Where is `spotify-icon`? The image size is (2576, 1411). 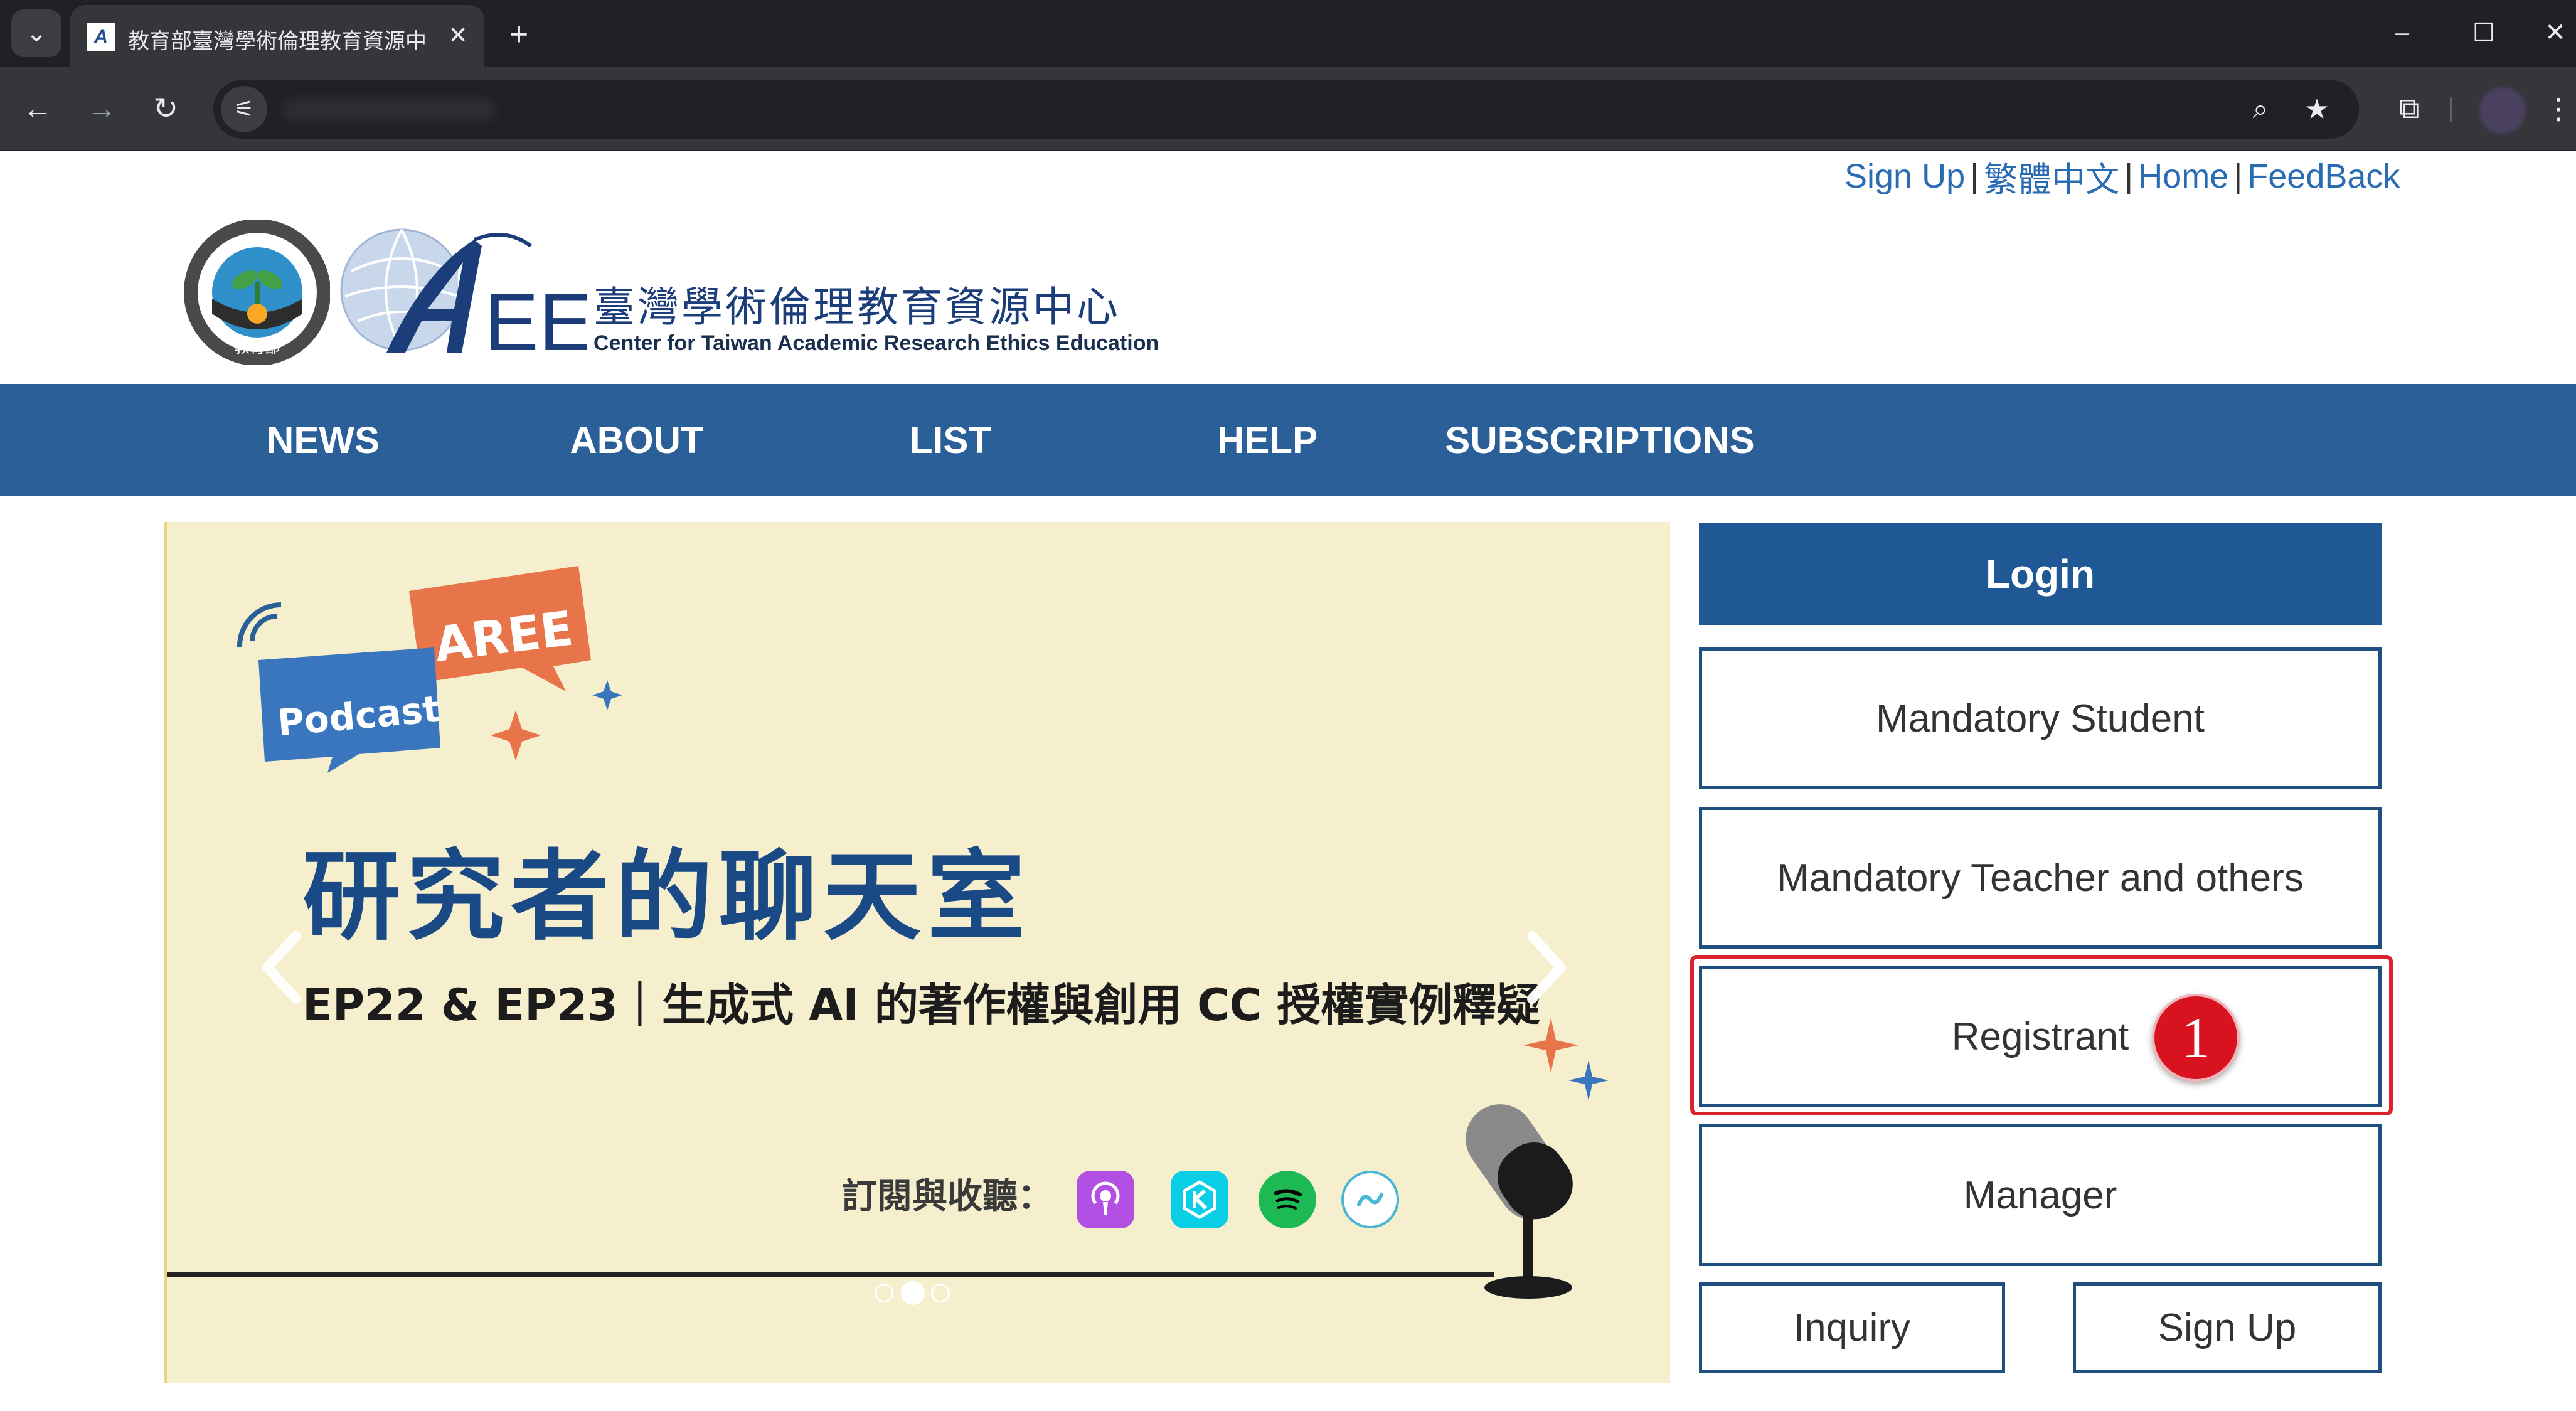 spotify-icon is located at coordinates (1287, 1199).